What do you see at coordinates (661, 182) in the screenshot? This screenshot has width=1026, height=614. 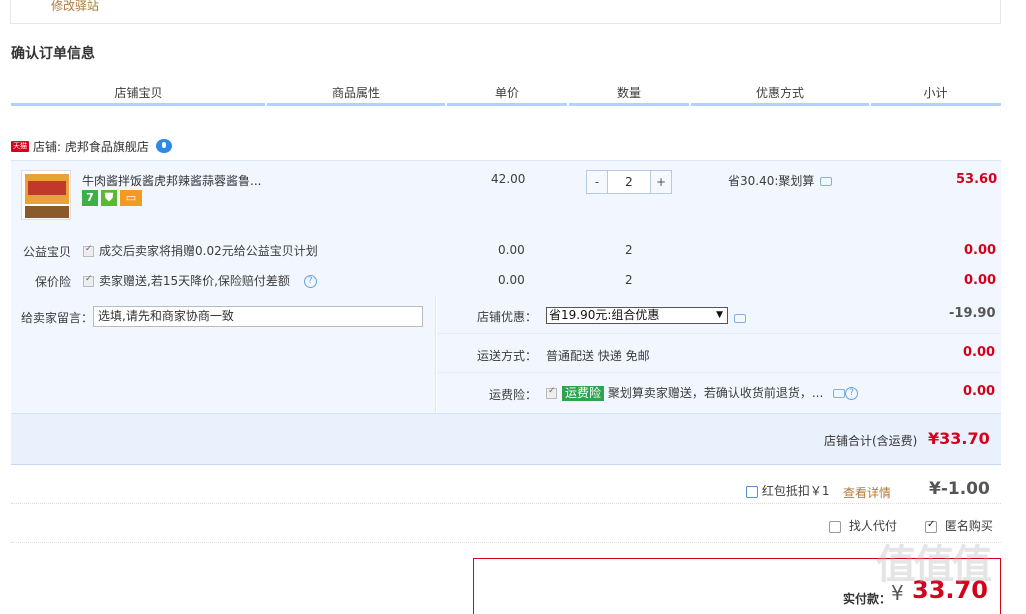 I see `qty-plus-button: +` at bounding box center [661, 182].